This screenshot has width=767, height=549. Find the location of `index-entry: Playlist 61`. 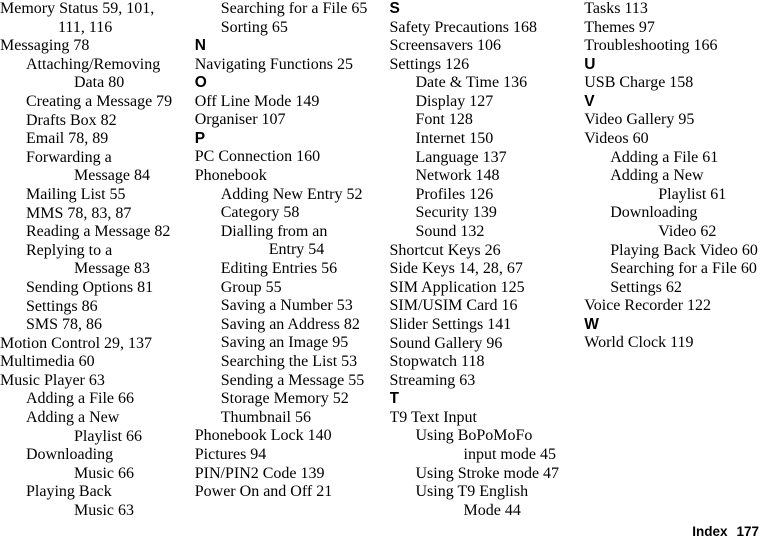

index-entry: Playlist 61 is located at coordinates (692, 194).